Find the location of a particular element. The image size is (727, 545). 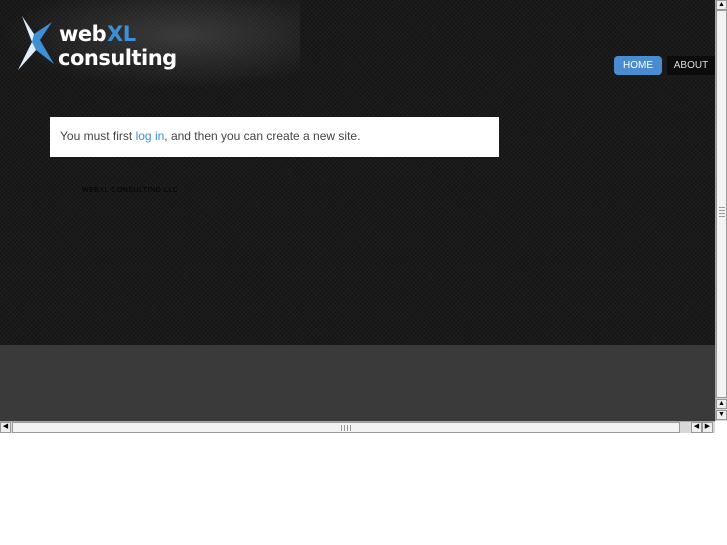

footer-band is located at coordinates (357, 383).